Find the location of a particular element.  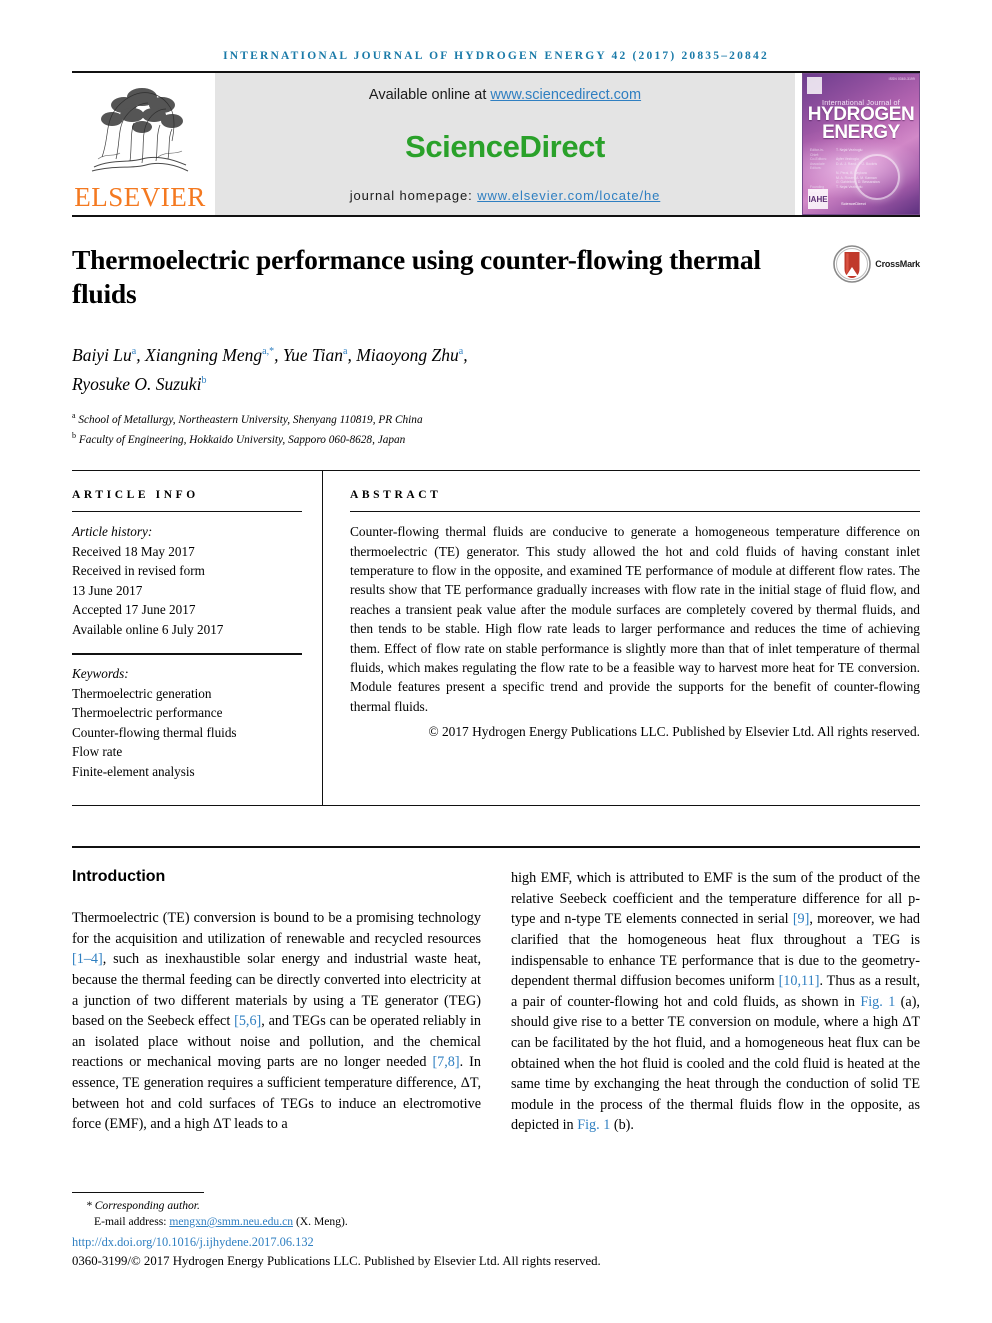

available-online-text: Available online at is located at coordinates (429, 95).